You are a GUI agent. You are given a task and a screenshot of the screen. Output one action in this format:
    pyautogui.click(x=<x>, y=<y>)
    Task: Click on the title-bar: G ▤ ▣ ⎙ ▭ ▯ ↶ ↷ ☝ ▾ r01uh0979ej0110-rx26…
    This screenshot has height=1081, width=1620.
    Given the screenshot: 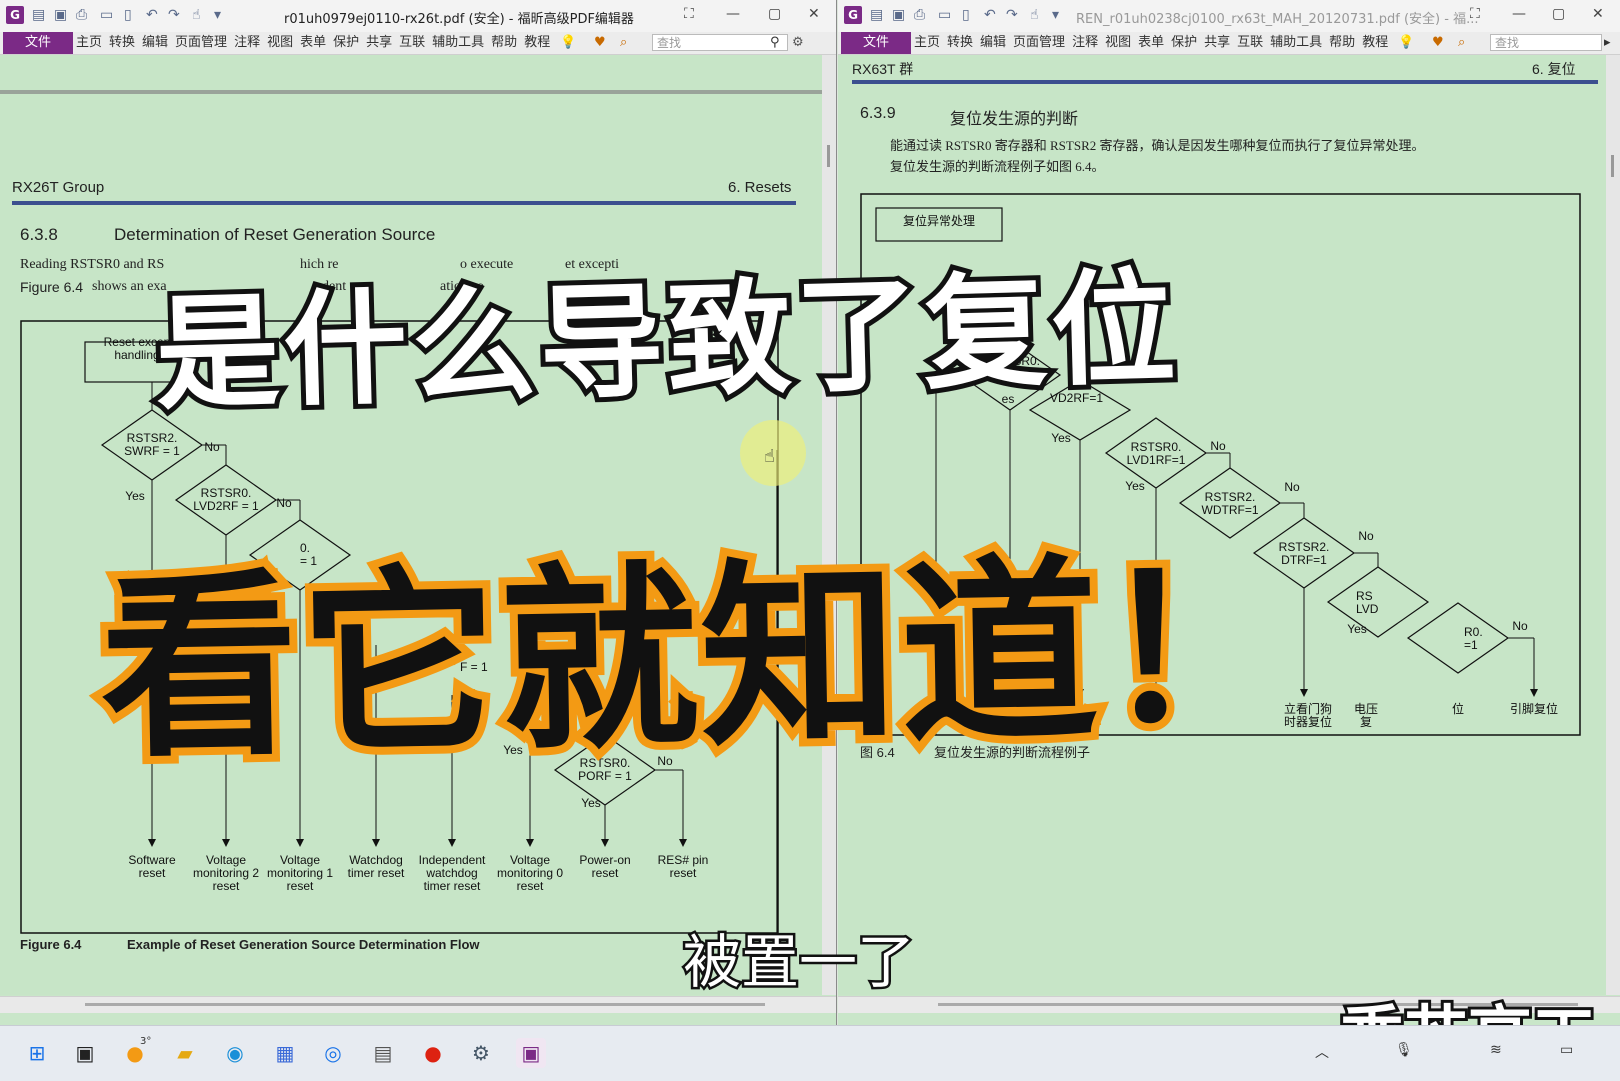 What is the action you would take?
    pyautogui.click(x=418, y=16)
    